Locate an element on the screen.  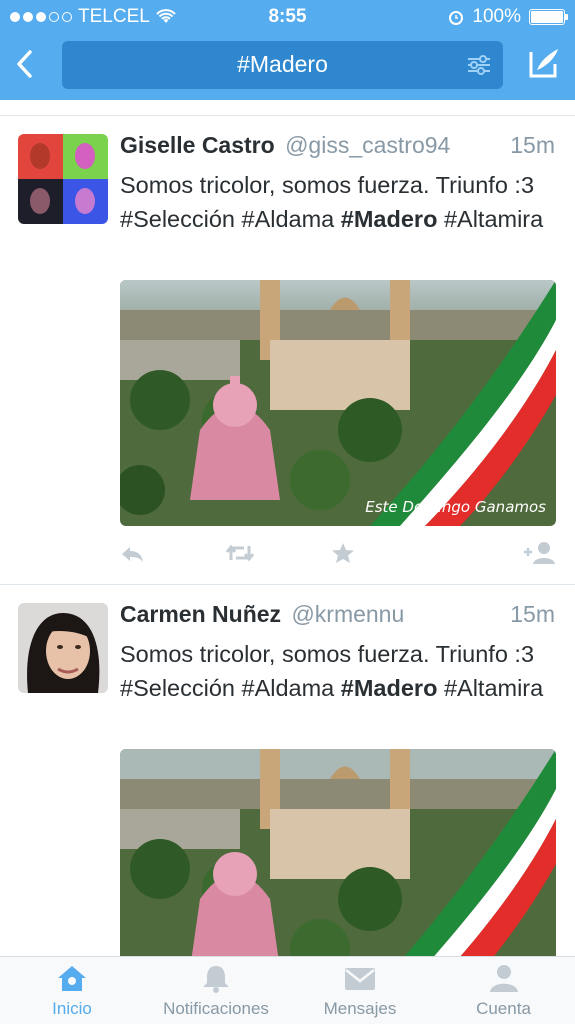
status-bar: TELCEL 8:55 100% is located at coordinates (287, 17).